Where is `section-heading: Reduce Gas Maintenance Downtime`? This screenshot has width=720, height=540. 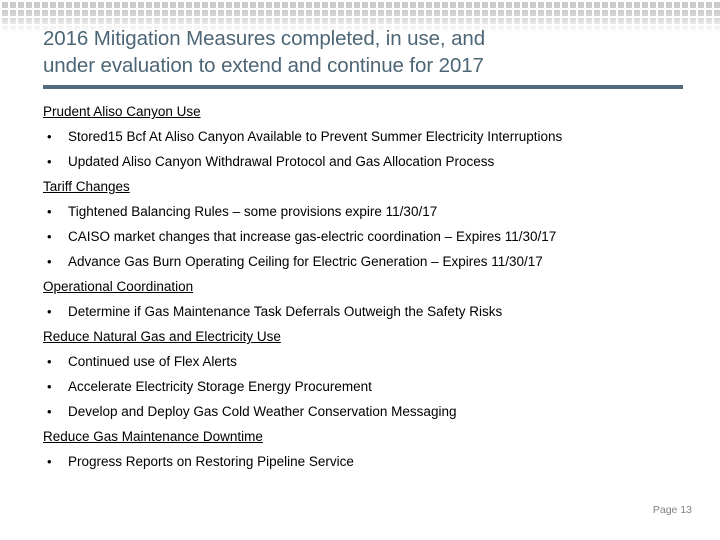
section-heading: Reduce Gas Maintenance Downtime is located at coordinates (153, 436).